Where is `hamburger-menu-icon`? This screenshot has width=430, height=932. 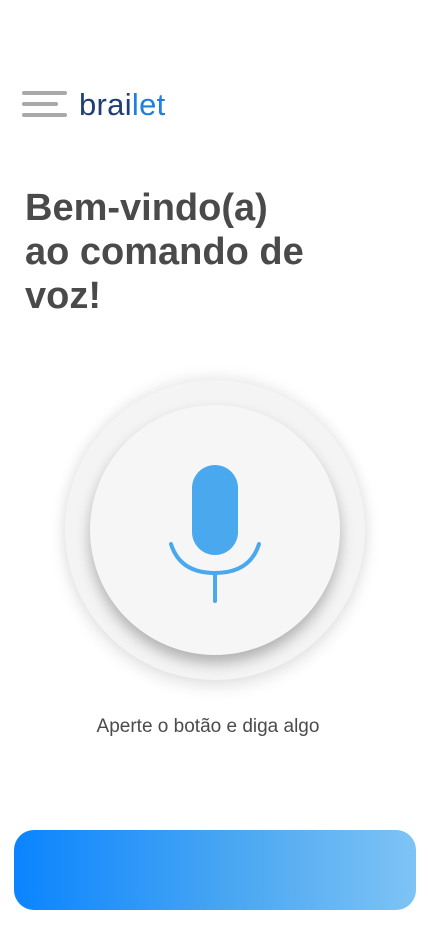
hamburger-menu-icon is located at coordinates (44, 104).